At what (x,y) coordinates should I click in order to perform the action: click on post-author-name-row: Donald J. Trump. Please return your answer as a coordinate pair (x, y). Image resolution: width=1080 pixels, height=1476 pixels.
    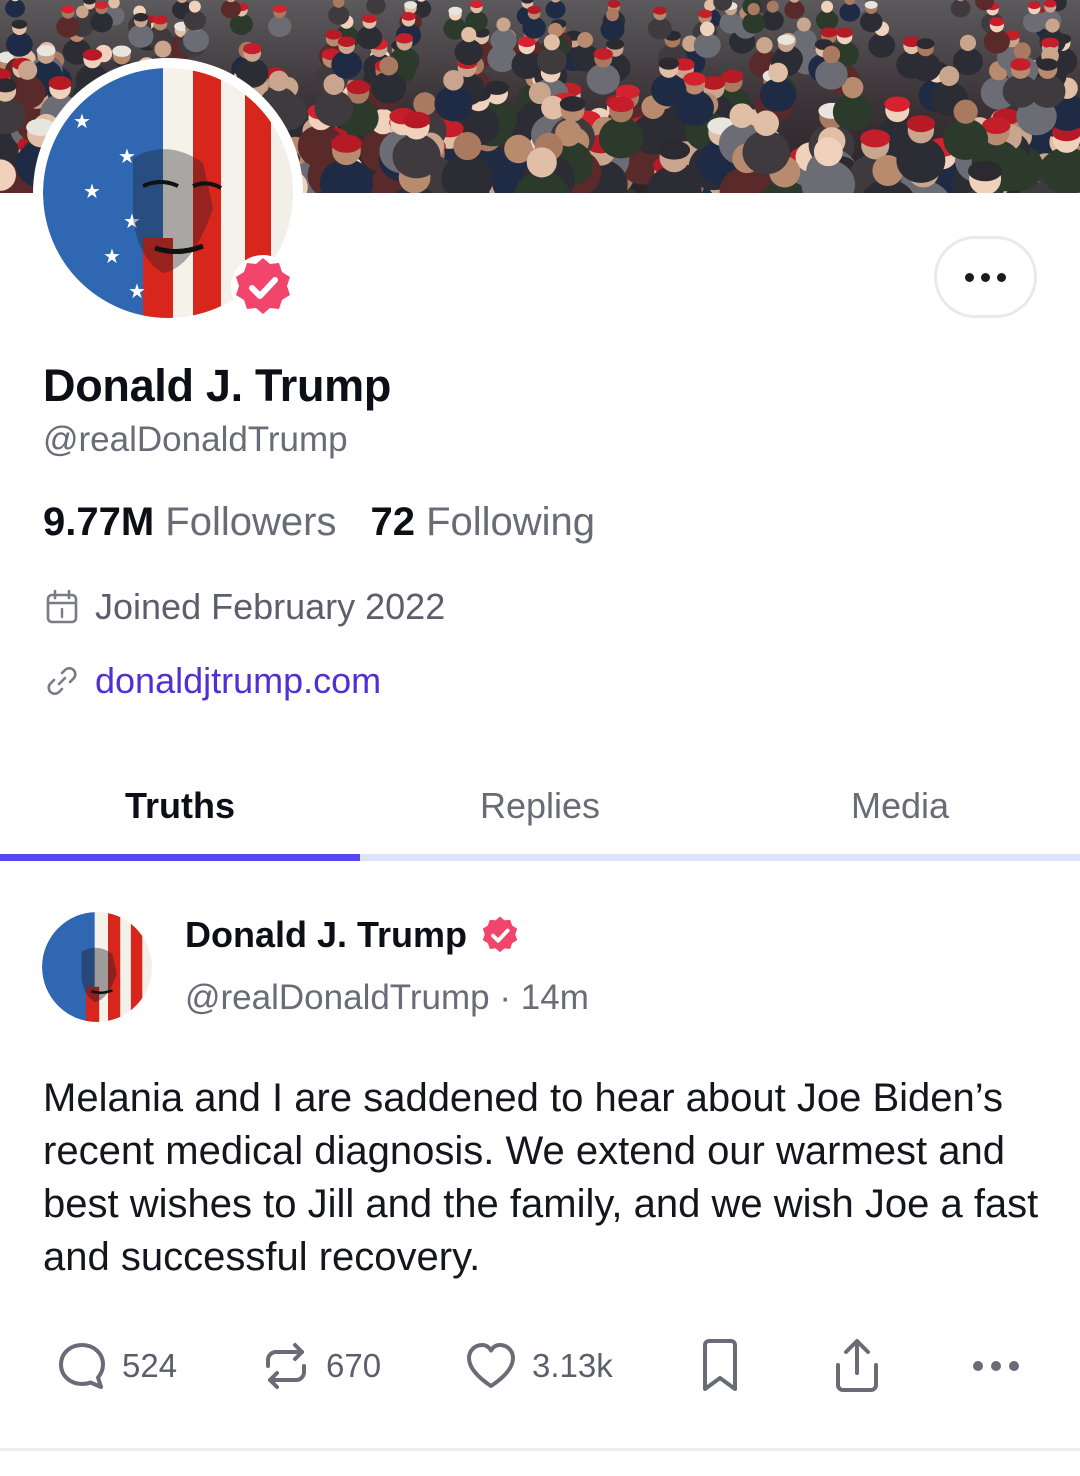
    Looking at the image, I should click on (353, 935).